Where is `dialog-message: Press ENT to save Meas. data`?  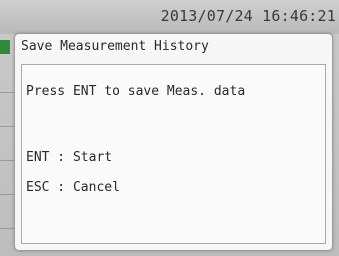
dialog-message: Press ENT to save Meas. data is located at coordinates (136, 91).